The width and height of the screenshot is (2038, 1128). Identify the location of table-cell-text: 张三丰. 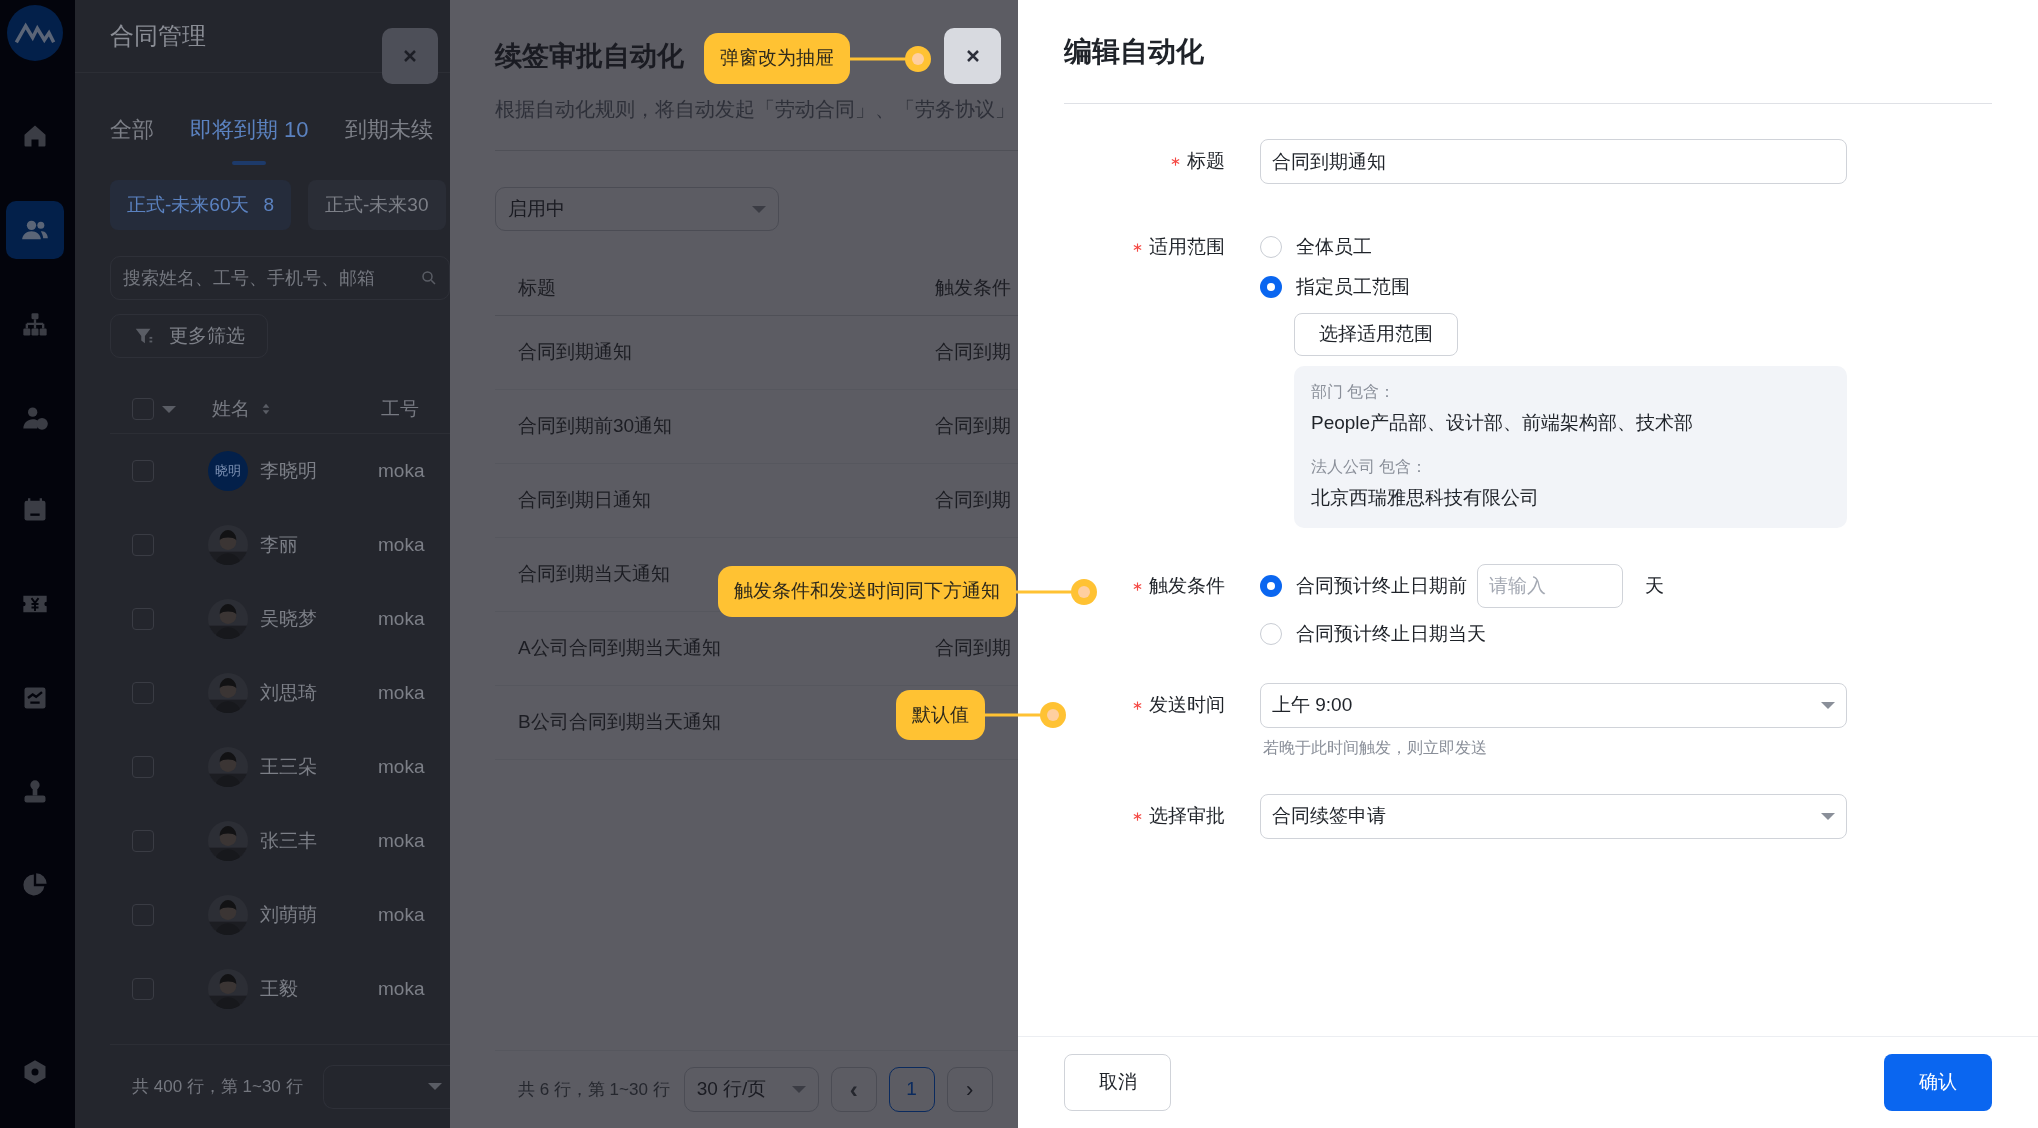
(289, 840).